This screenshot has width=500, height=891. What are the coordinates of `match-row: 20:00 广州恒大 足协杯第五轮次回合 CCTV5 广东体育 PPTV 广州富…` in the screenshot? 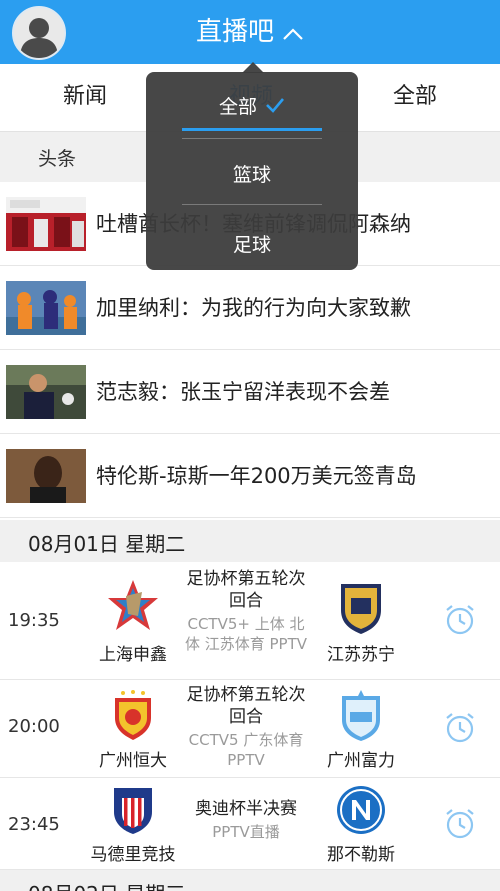 It's located at (250, 729).